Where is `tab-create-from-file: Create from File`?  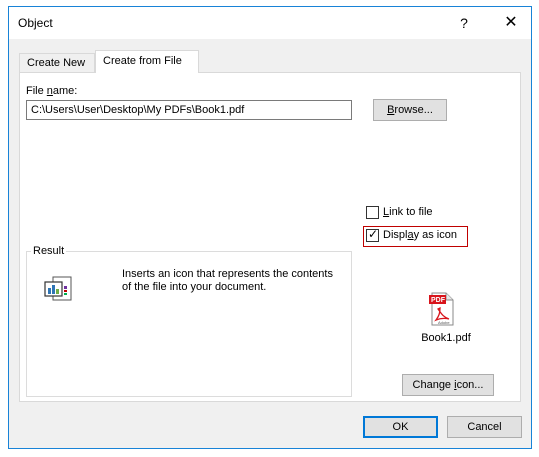
tab-create-from-file: Create from File is located at coordinates (147, 61).